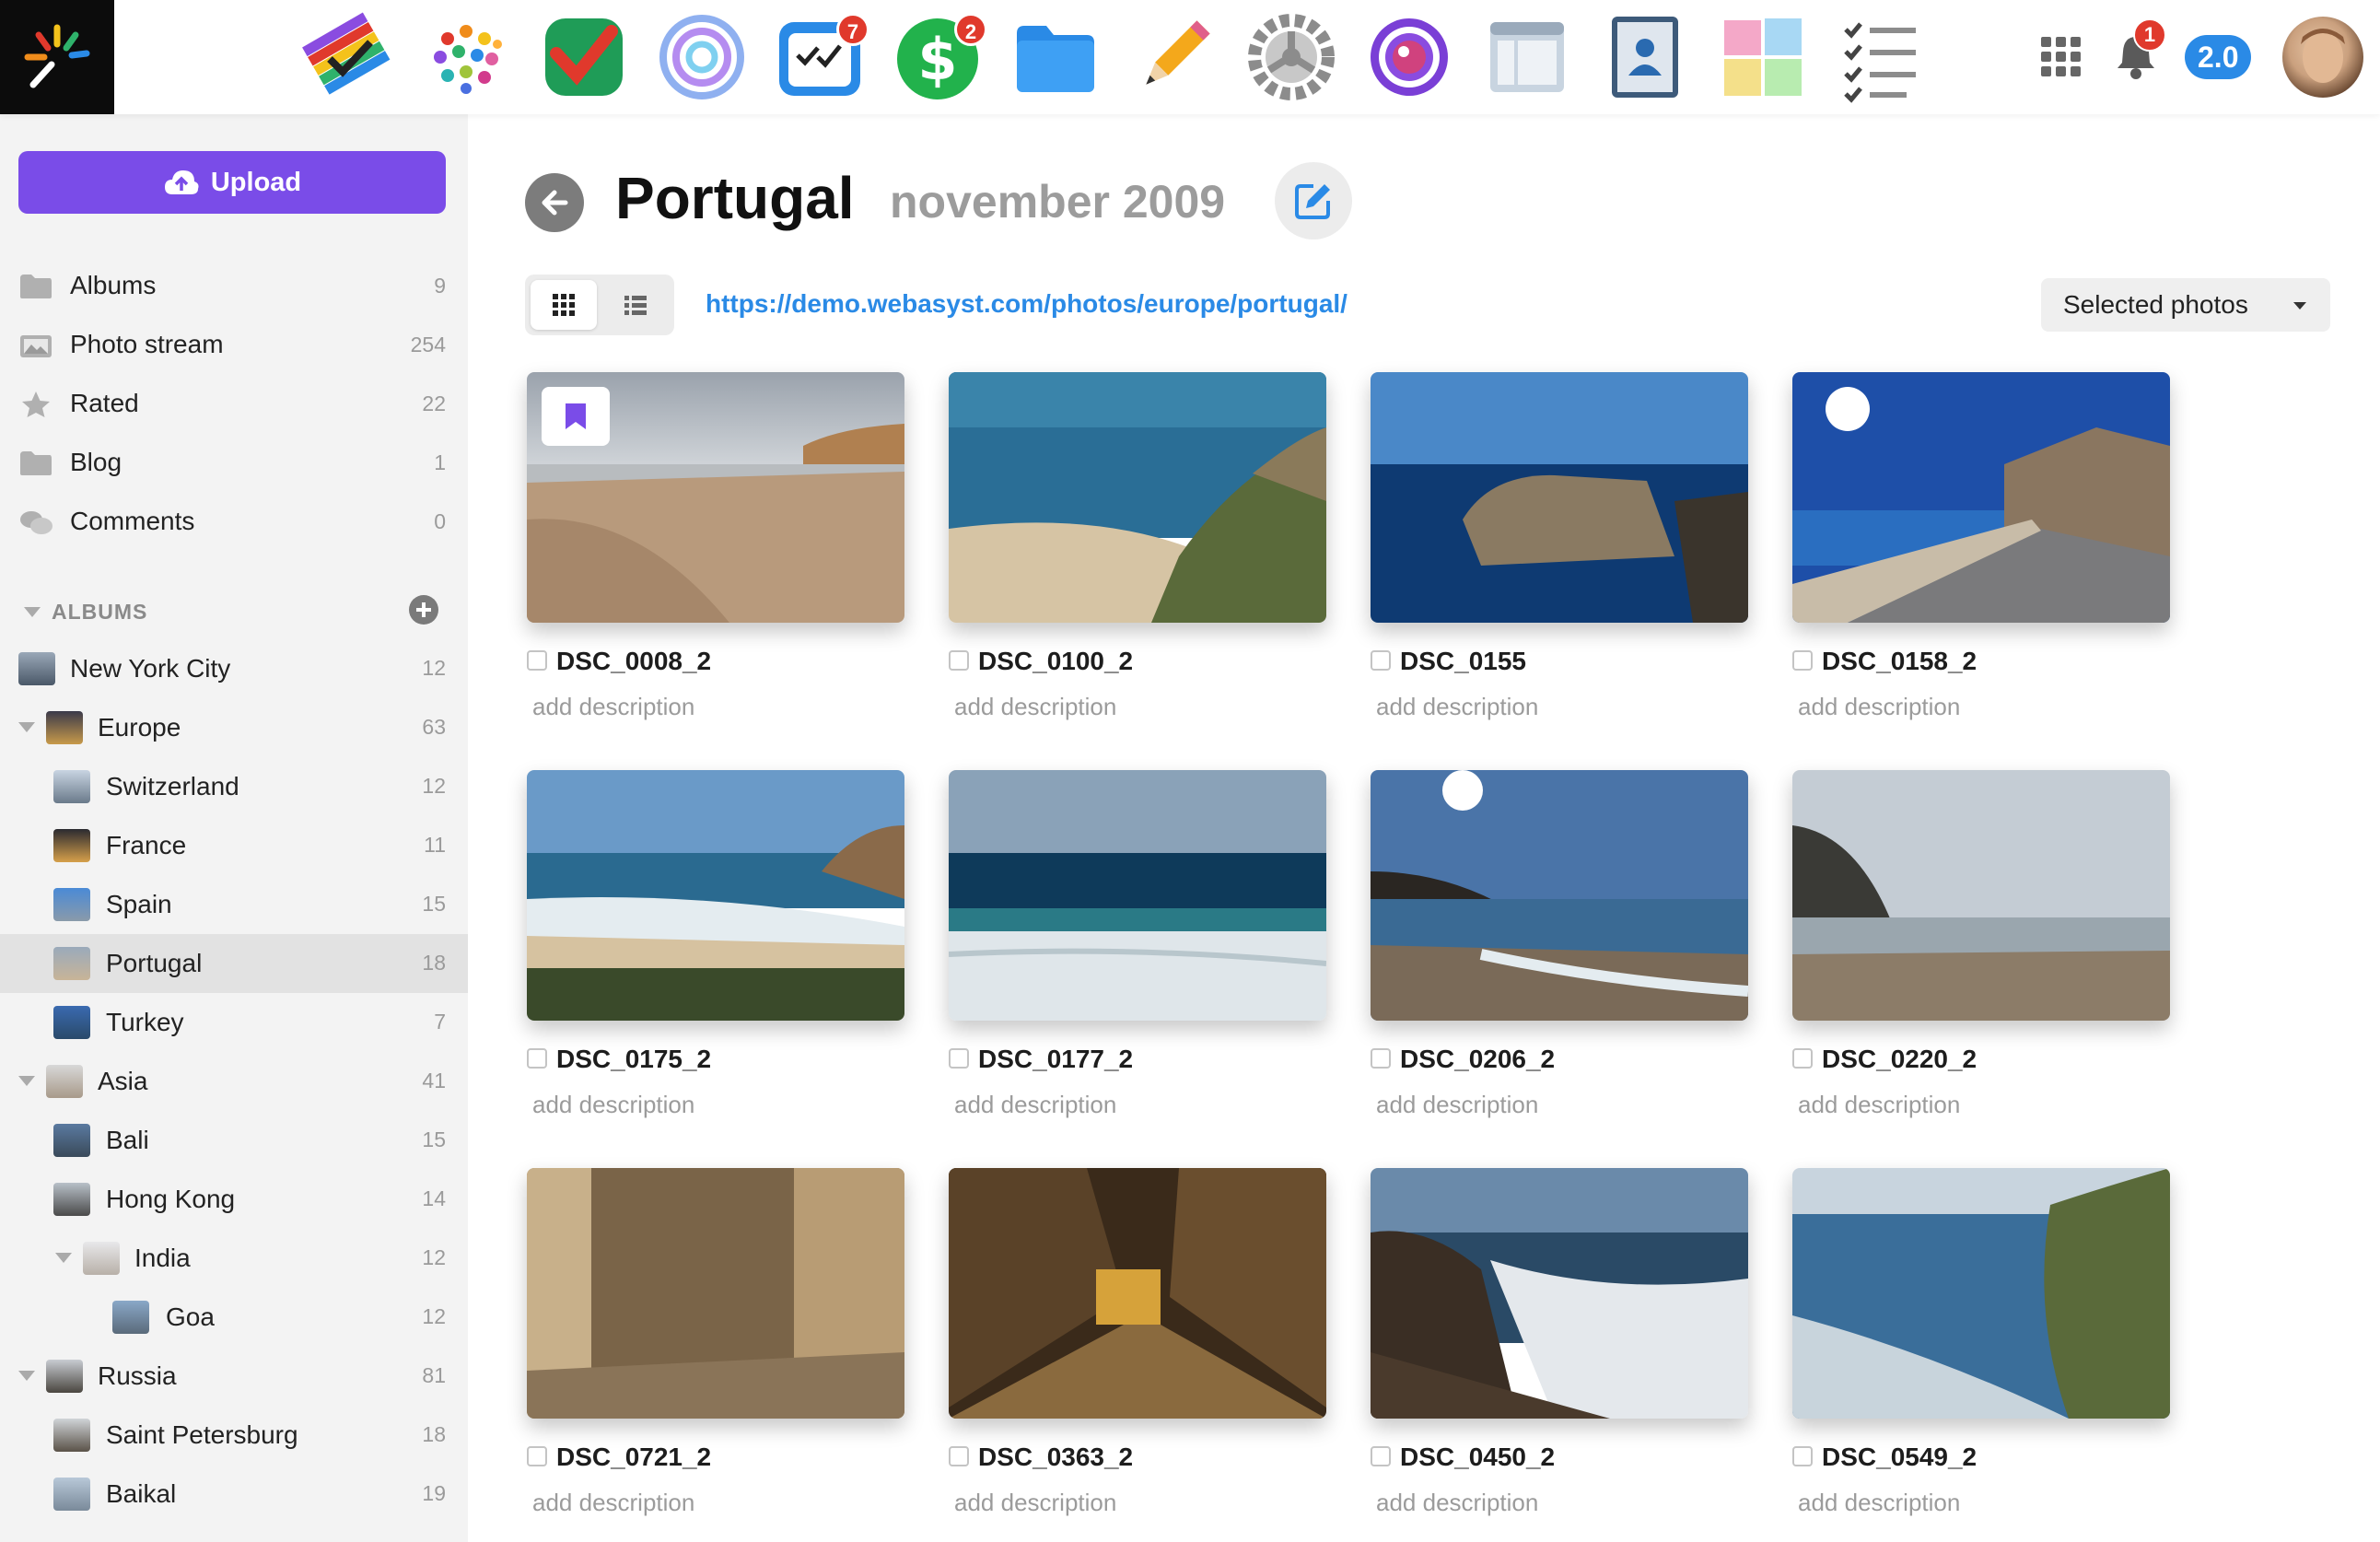  What do you see at coordinates (234, 1081) in the screenshot?
I see `album-asia: Asia 41` at bounding box center [234, 1081].